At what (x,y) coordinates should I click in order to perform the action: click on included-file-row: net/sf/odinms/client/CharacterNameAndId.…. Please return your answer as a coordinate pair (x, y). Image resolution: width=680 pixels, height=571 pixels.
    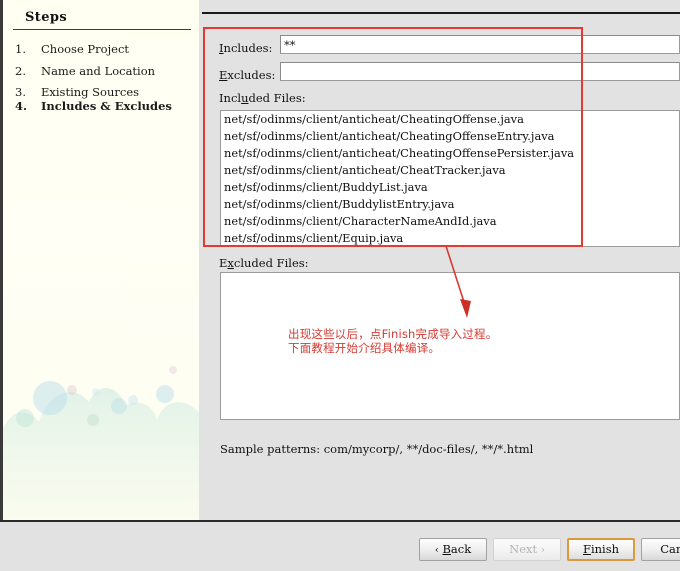
    Looking at the image, I should click on (450, 221).